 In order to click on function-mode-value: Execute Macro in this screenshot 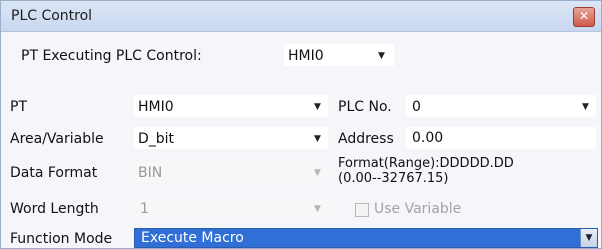, I will do `click(192, 238)`.